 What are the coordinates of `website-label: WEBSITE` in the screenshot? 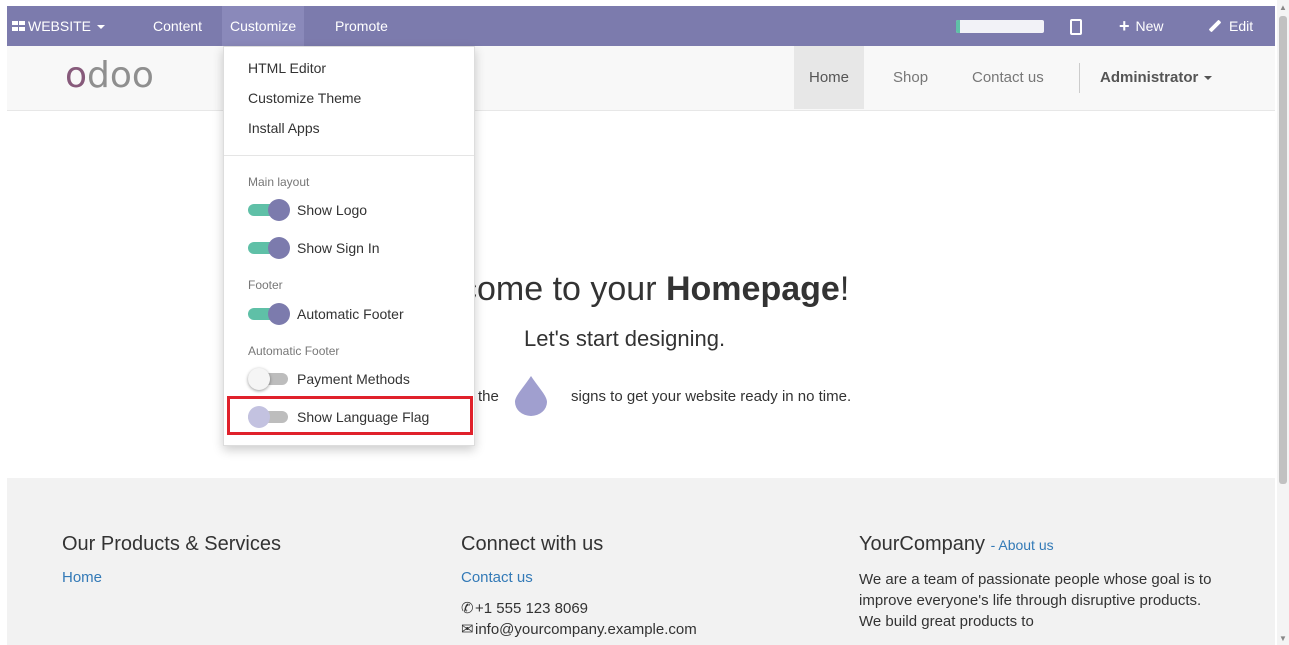 It's located at (60, 26).